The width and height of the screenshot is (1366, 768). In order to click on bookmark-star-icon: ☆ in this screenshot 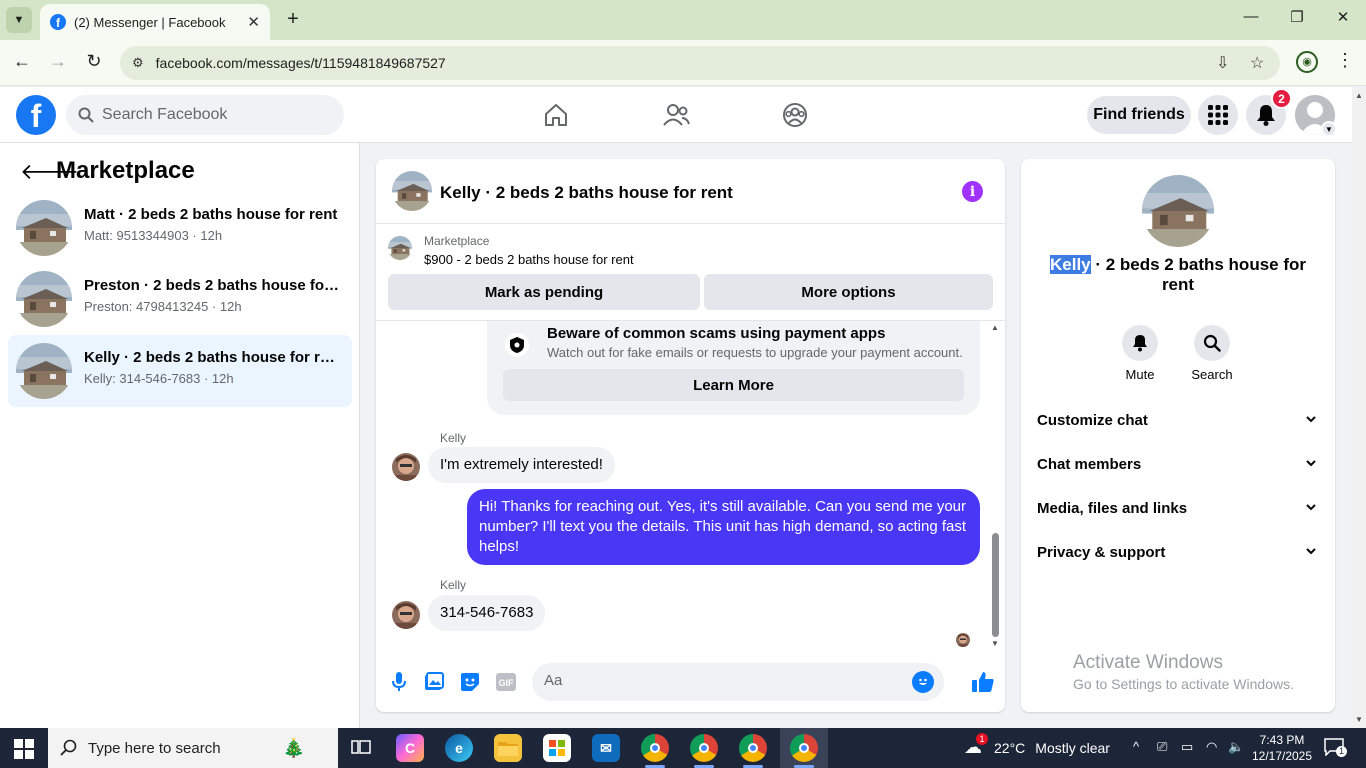, I will do `click(1257, 63)`.